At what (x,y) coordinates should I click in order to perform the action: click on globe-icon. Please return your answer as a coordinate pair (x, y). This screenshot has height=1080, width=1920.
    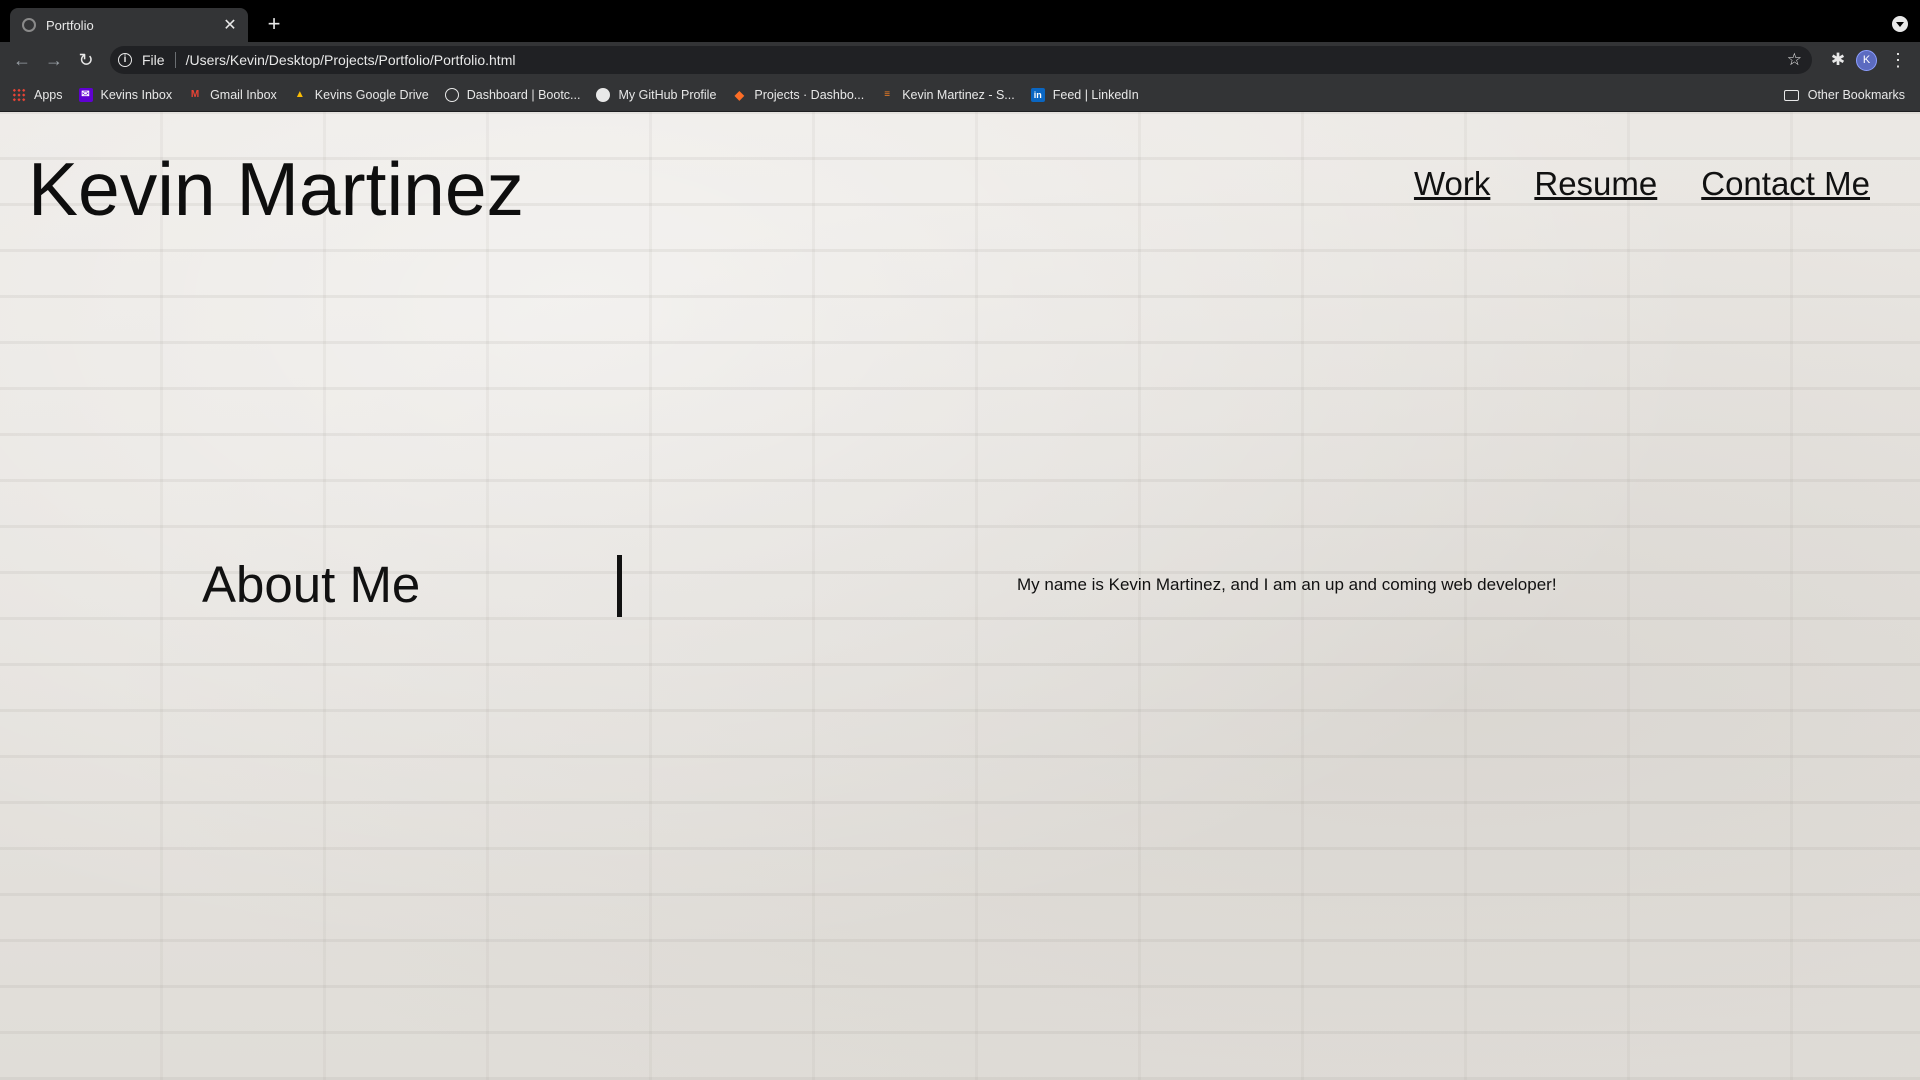
    Looking at the image, I should click on (451, 94).